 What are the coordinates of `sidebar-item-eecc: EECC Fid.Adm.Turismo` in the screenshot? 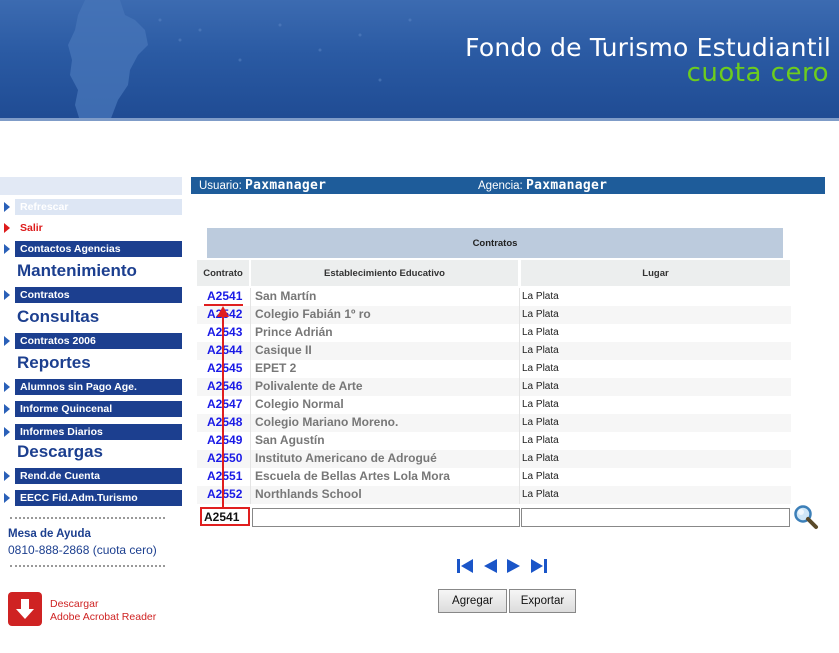 It's located at (91, 498).